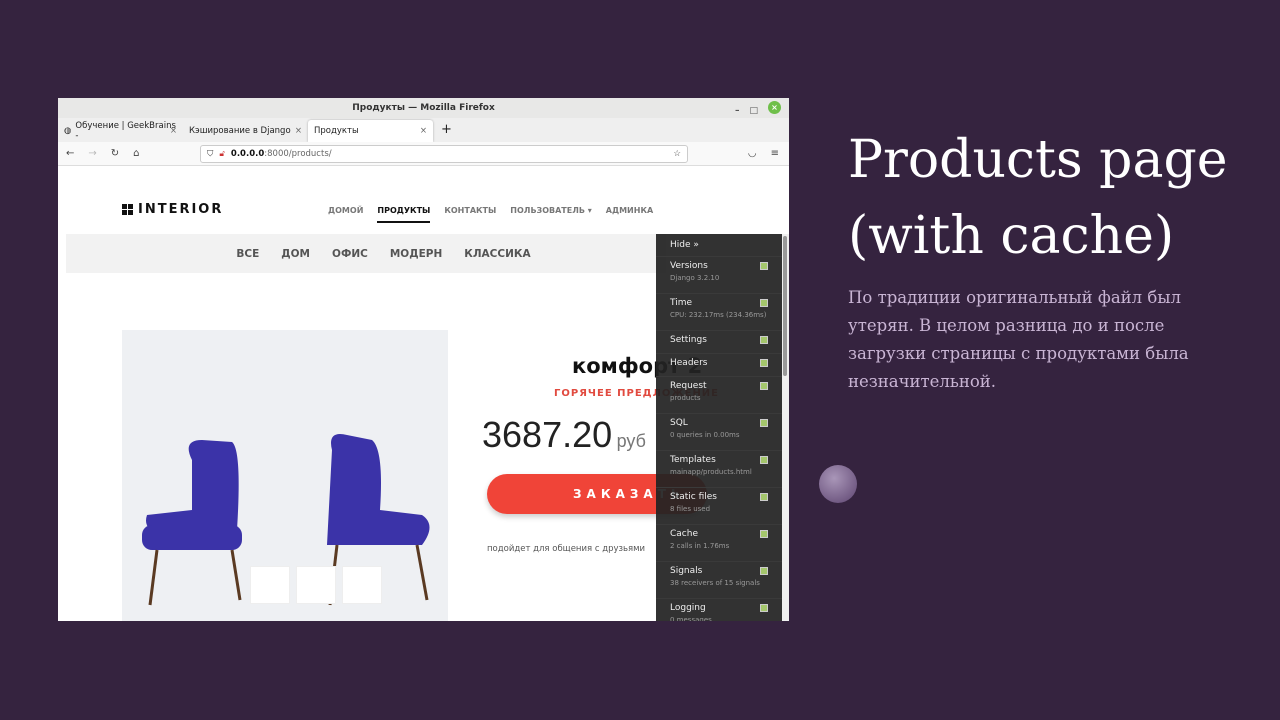 The height and width of the screenshot is (720, 1280). What do you see at coordinates (416, 254) in the screenshot?
I see `category-modern: МОДЕРН` at bounding box center [416, 254].